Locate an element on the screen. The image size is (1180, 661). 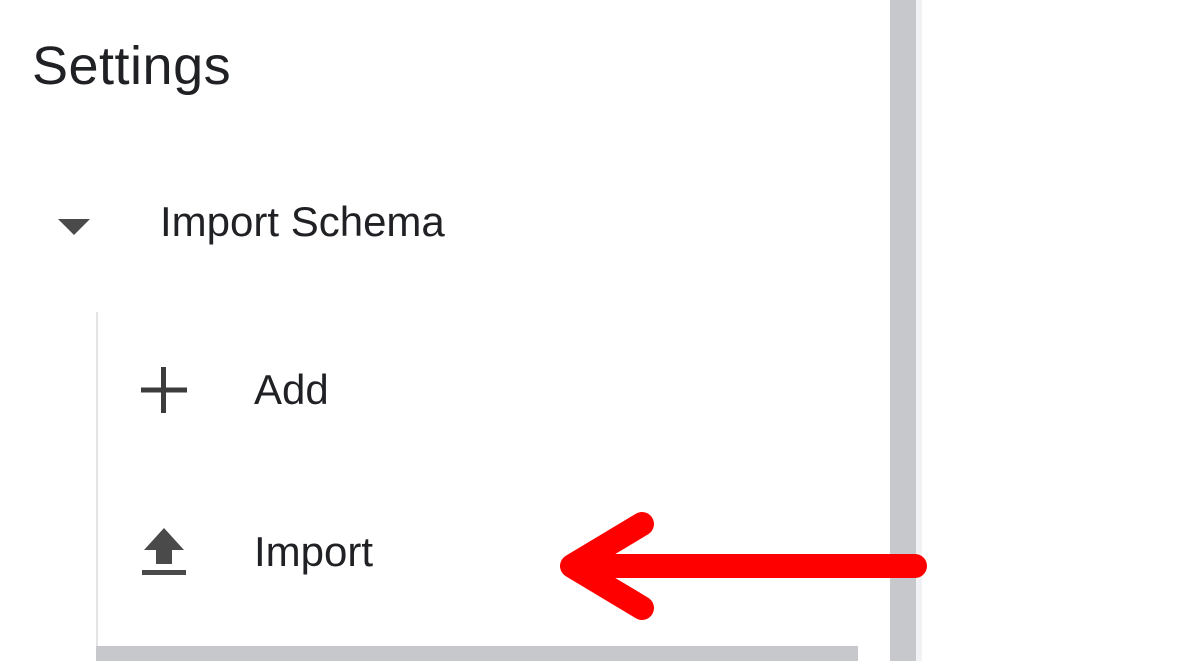
caret-down-icon is located at coordinates (74, 227).